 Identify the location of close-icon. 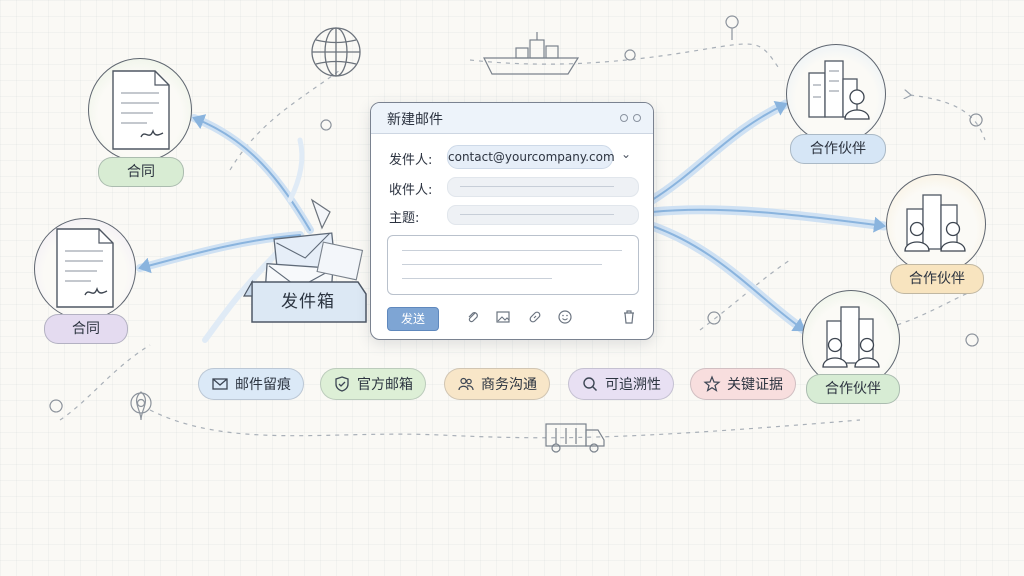
(637, 118).